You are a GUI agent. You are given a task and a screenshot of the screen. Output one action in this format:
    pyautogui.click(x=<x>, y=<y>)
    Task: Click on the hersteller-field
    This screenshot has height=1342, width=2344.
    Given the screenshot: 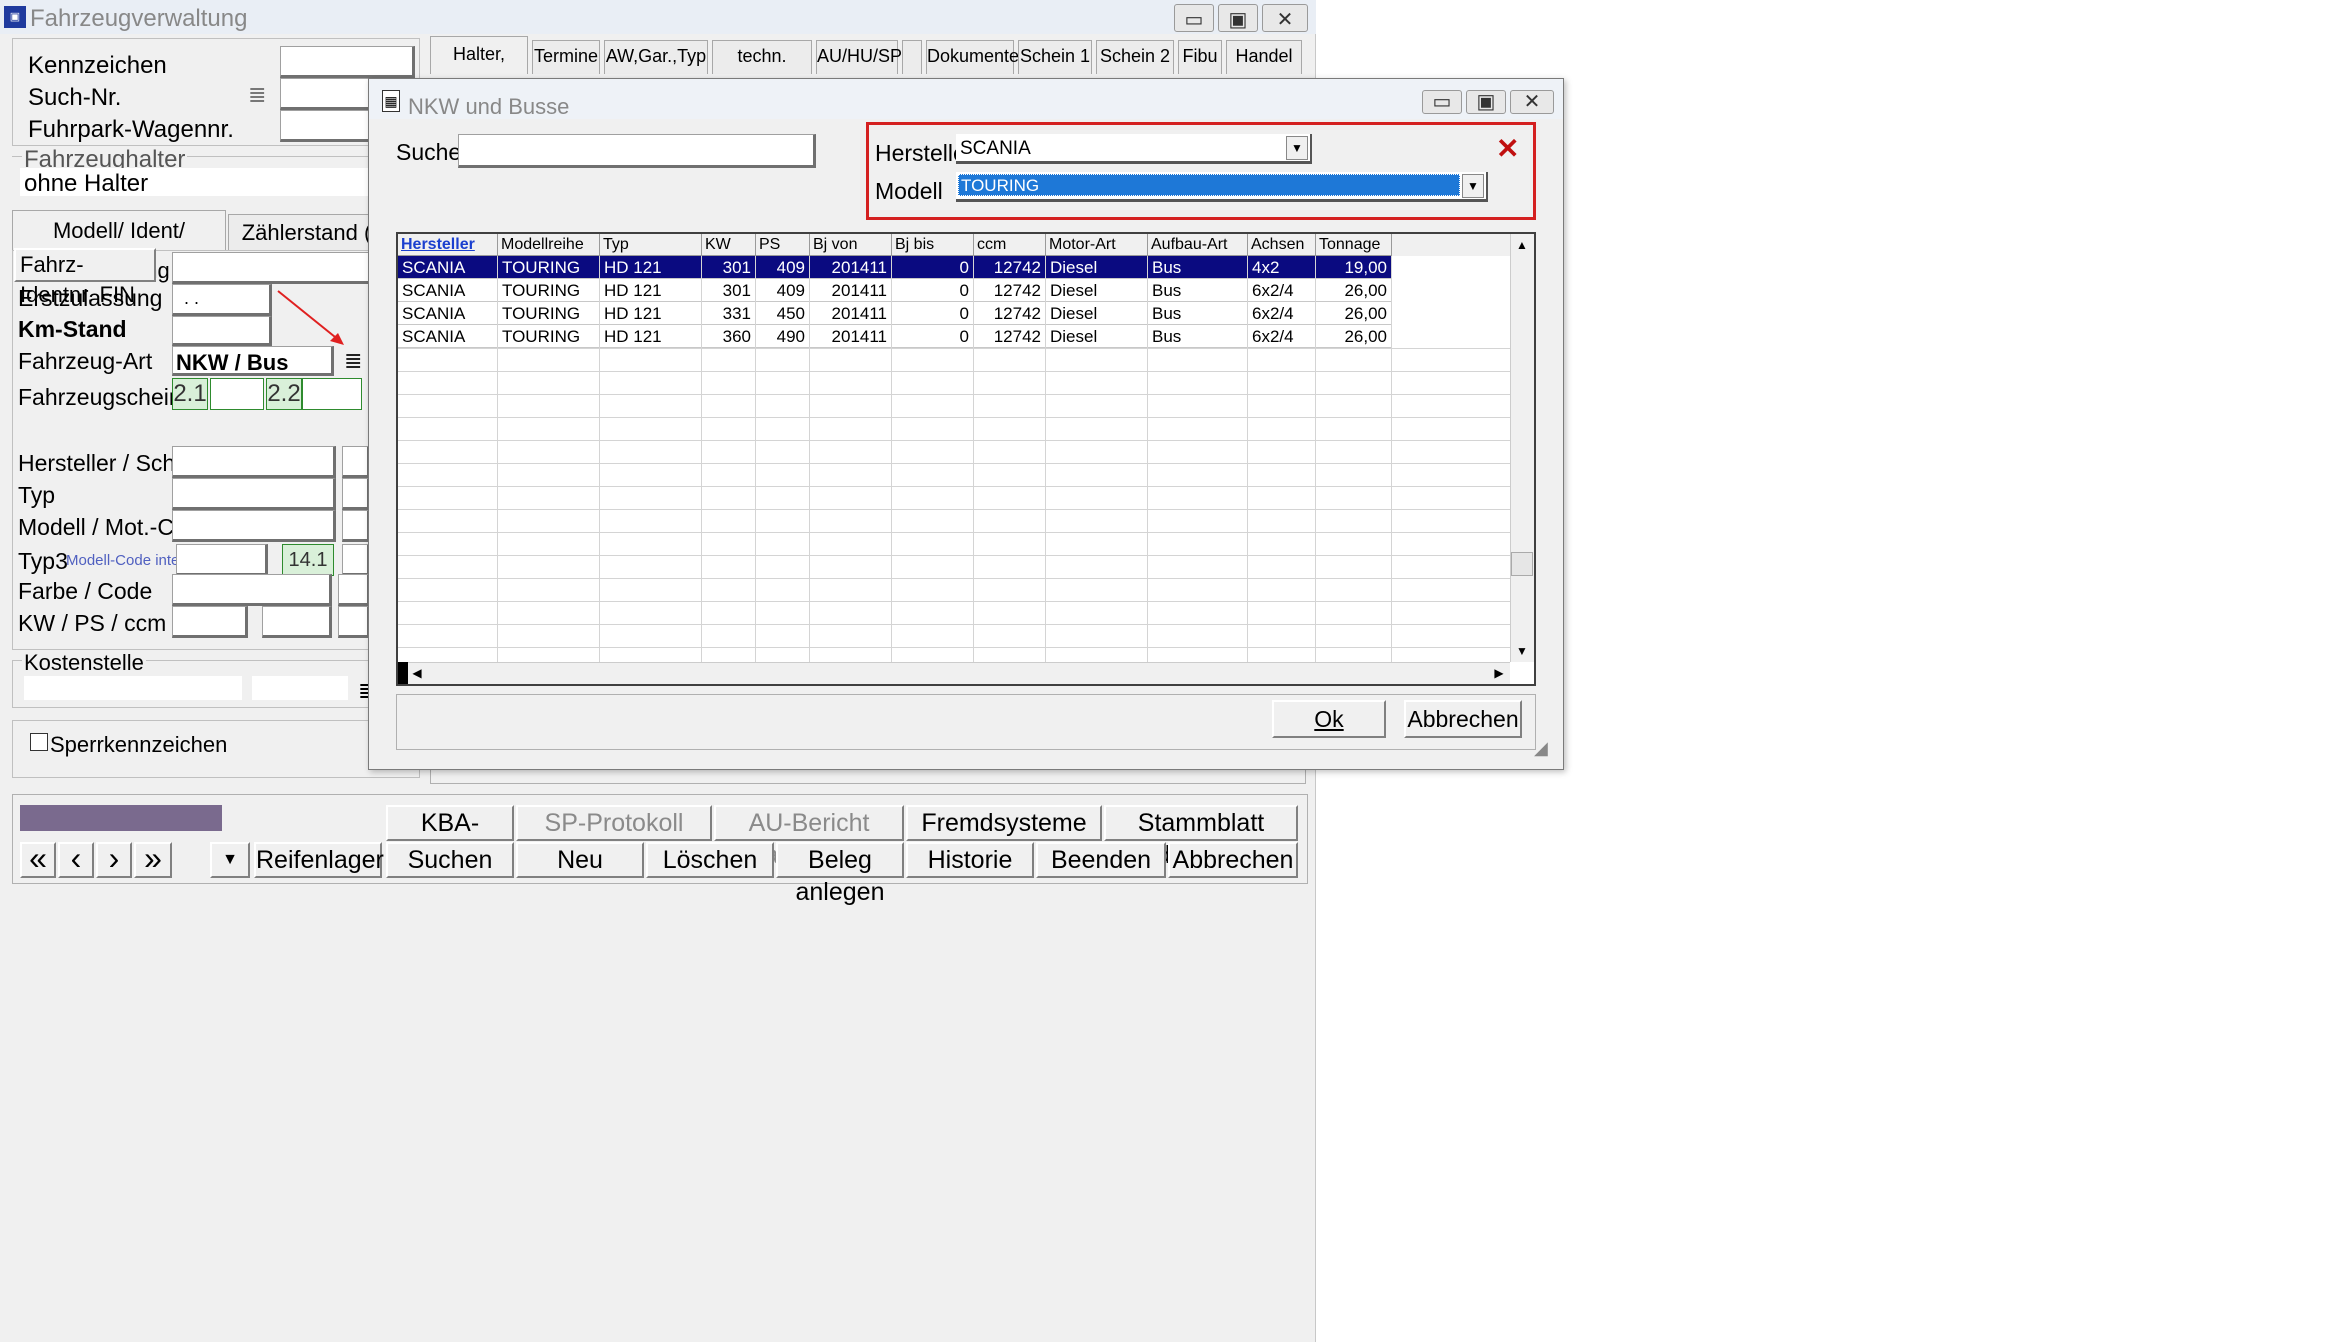 What is the action you would take?
    pyautogui.click(x=254, y=462)
    